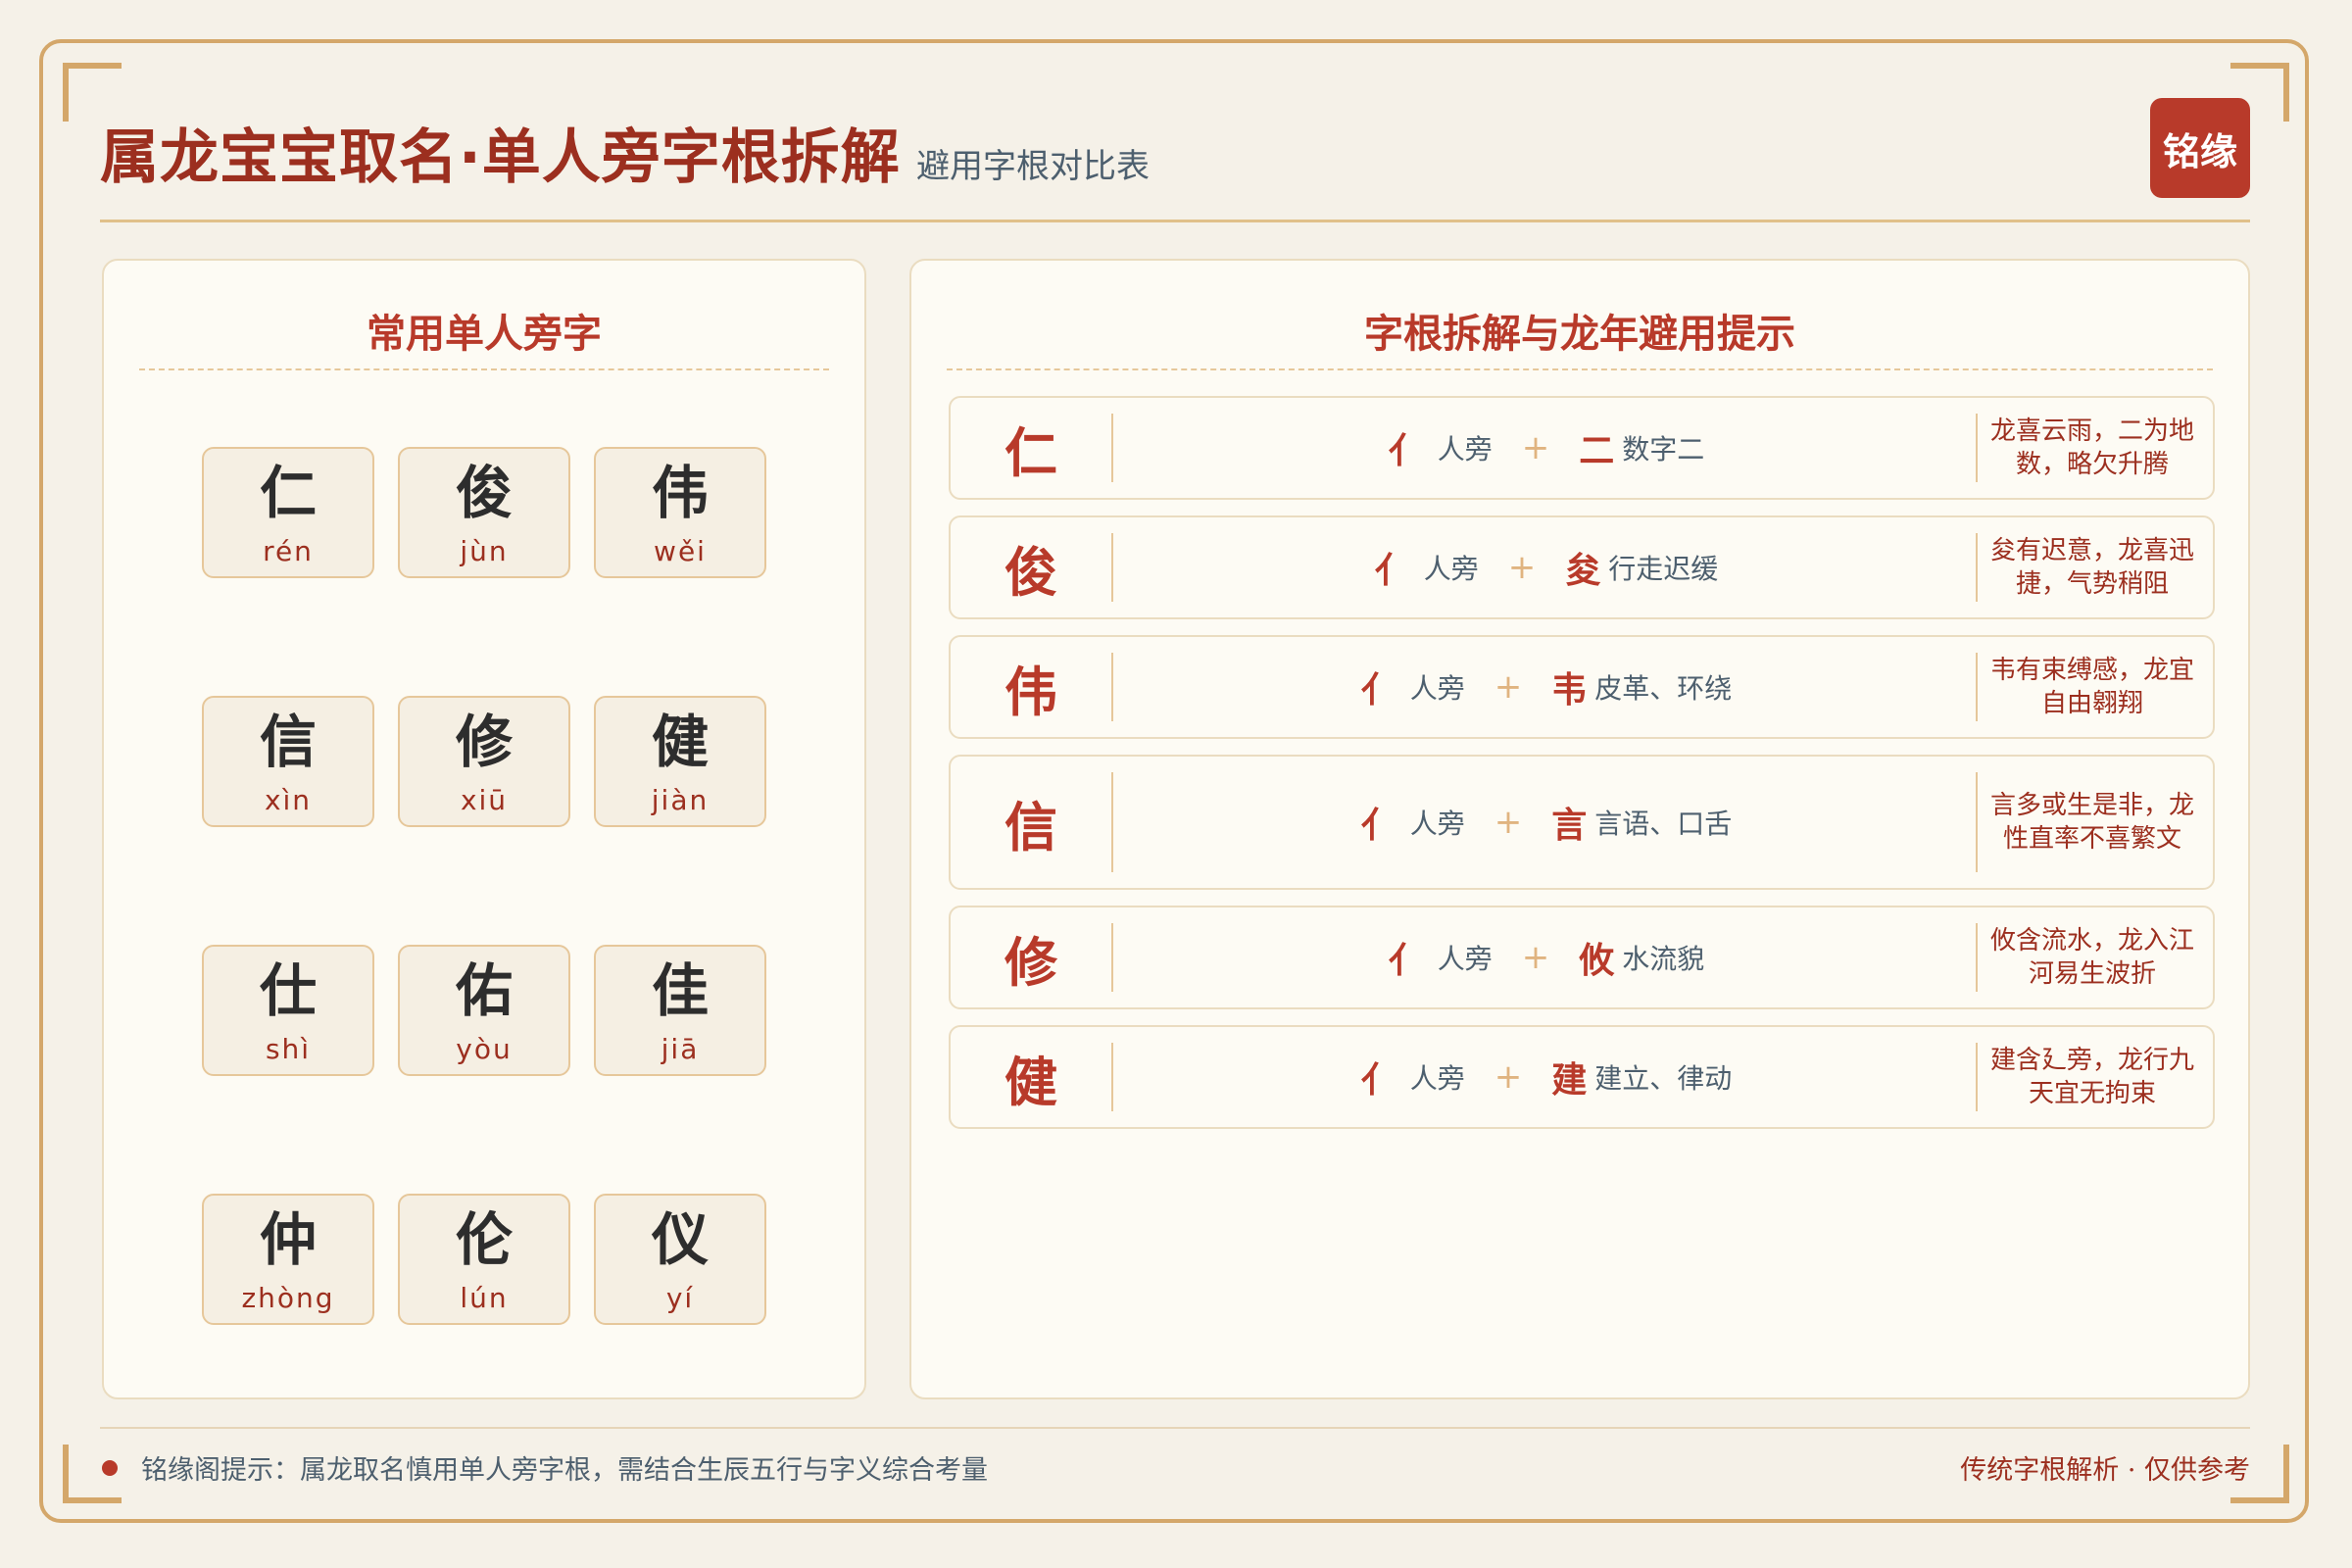 This screenshot has width=2352, height=1568. I want to click on char-tile: 健 jiàn, so click(680, 761).